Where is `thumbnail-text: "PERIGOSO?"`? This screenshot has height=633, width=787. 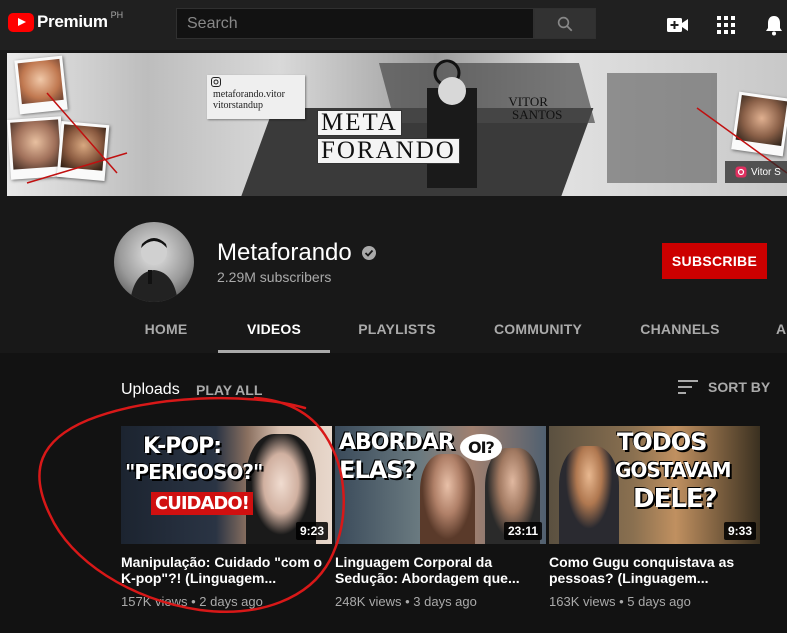
thumbnail-text: "PERIGOSO?" is located at coordinates (194, 472).